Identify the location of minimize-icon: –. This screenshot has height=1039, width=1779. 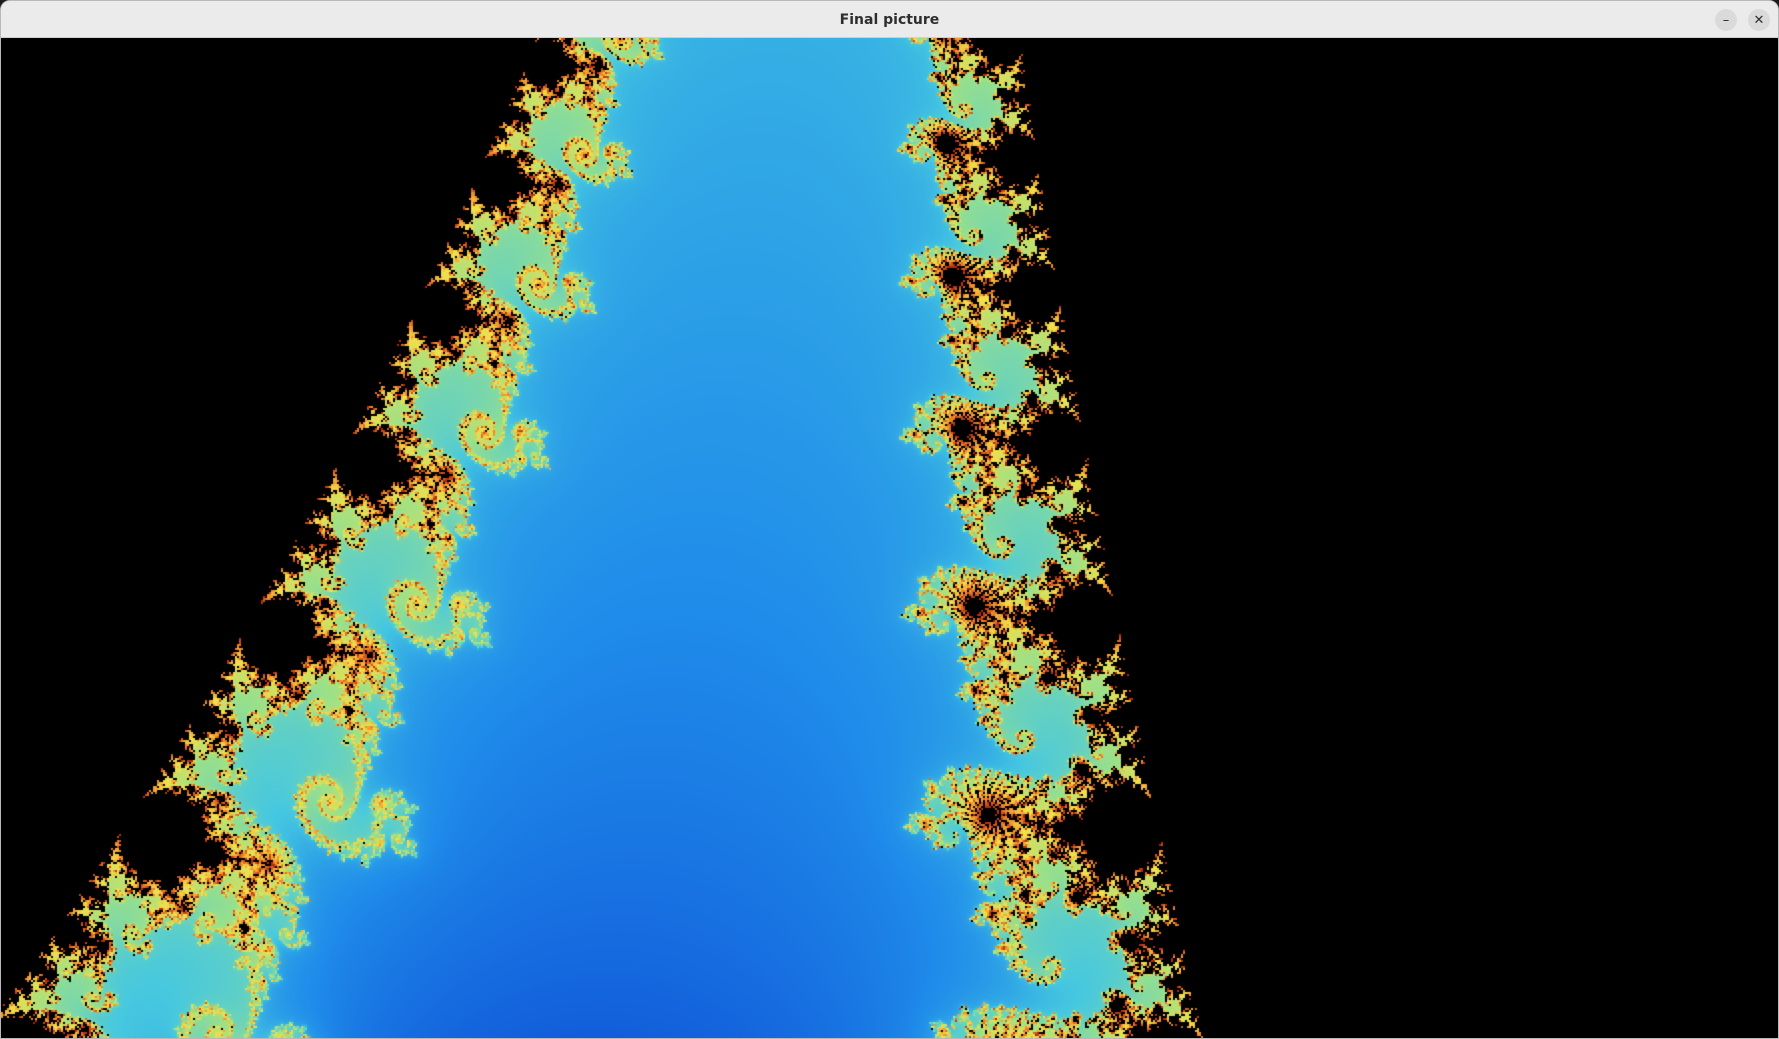
(1726, 20).